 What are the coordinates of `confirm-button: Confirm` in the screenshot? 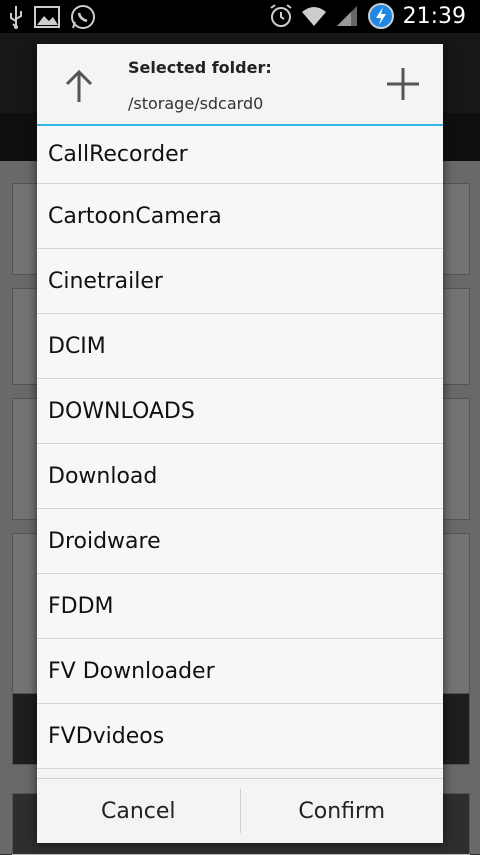 It's located at (342, 811).